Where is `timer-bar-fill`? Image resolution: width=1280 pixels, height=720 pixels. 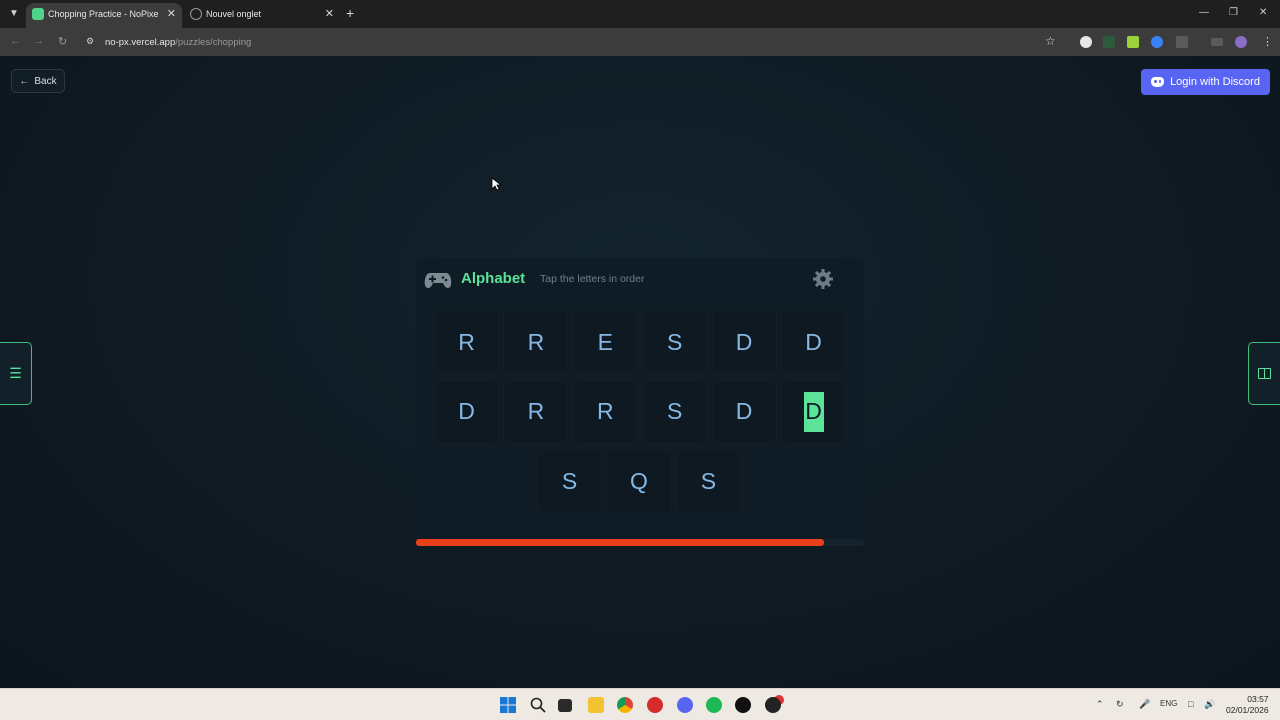 timer-bar-fill is located at coordinates (620, 542).